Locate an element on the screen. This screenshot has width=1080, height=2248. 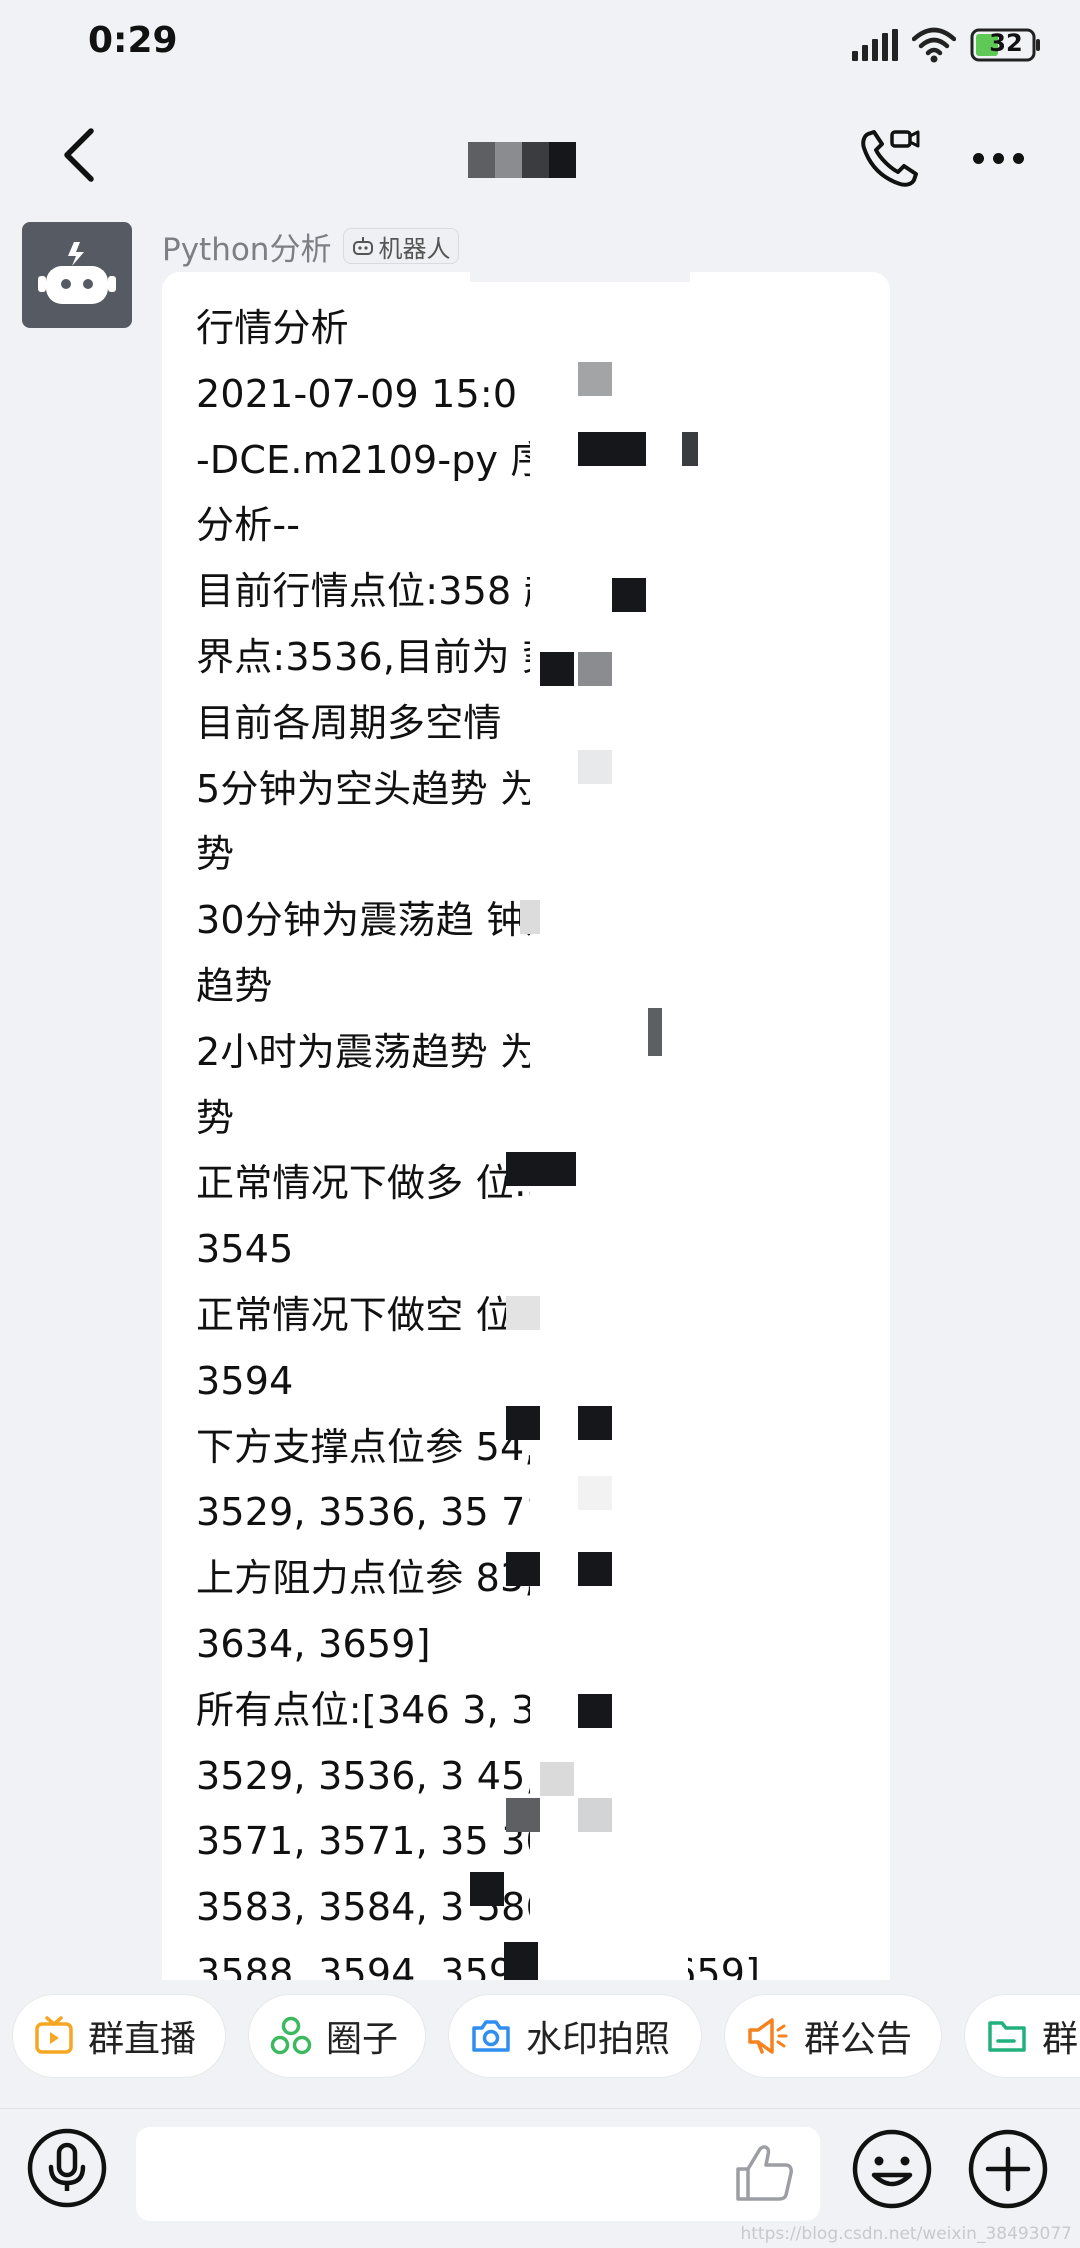
message-line: 上方阻力点位参 83, 3594, is located at coordinates (427, 1578).